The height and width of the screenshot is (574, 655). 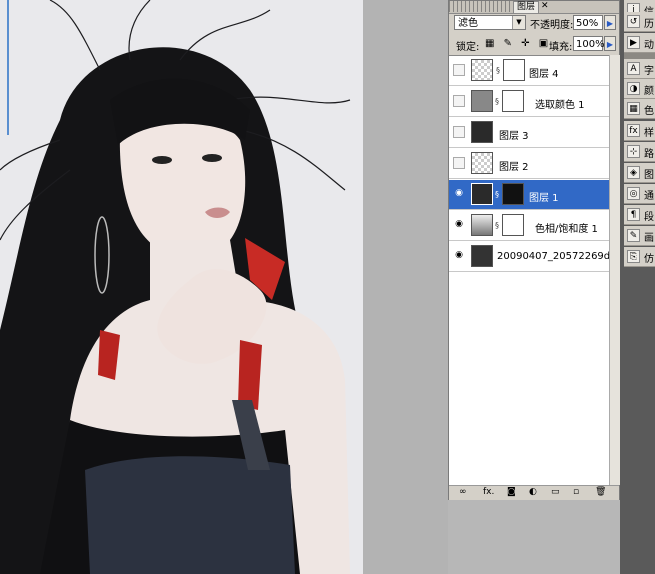 I want to click on layer-row: ◉ § 色相/饱和度 1, so click(x=529, y=226).